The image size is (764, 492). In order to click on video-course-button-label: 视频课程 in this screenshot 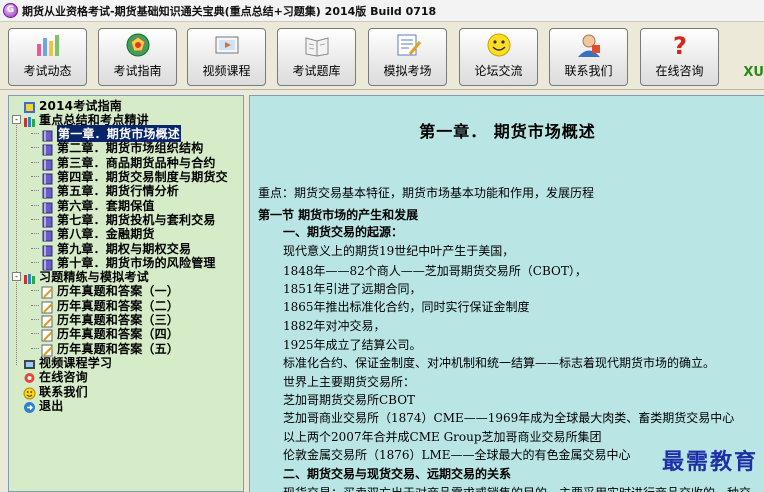, I will do `click(226, 71)`.